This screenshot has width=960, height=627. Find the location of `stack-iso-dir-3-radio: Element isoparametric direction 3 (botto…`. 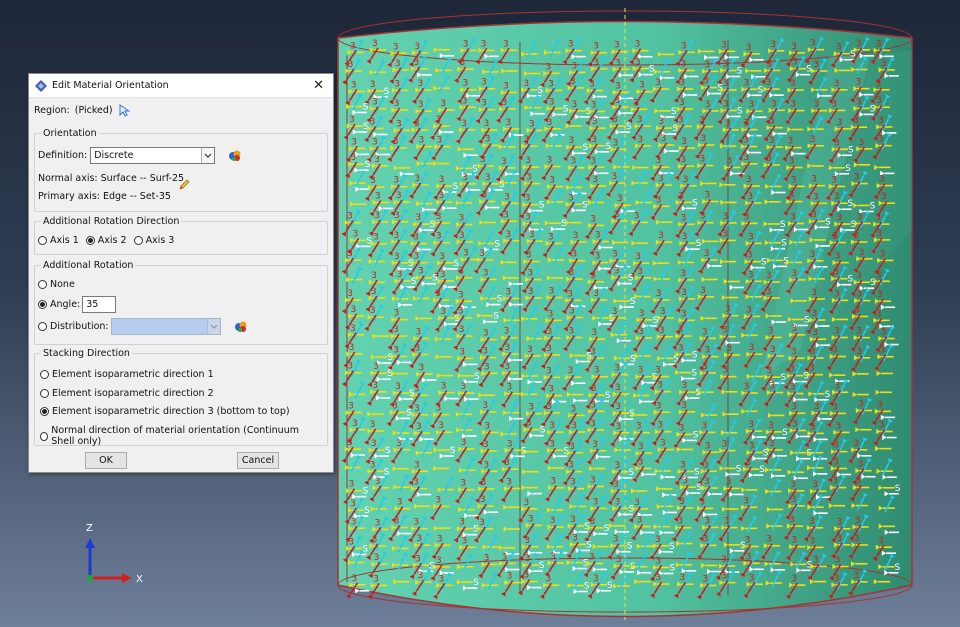

stack-iso-dir-3-radio: Element isoparametric direction 3 (botto… is located at coordinates (165, 411).